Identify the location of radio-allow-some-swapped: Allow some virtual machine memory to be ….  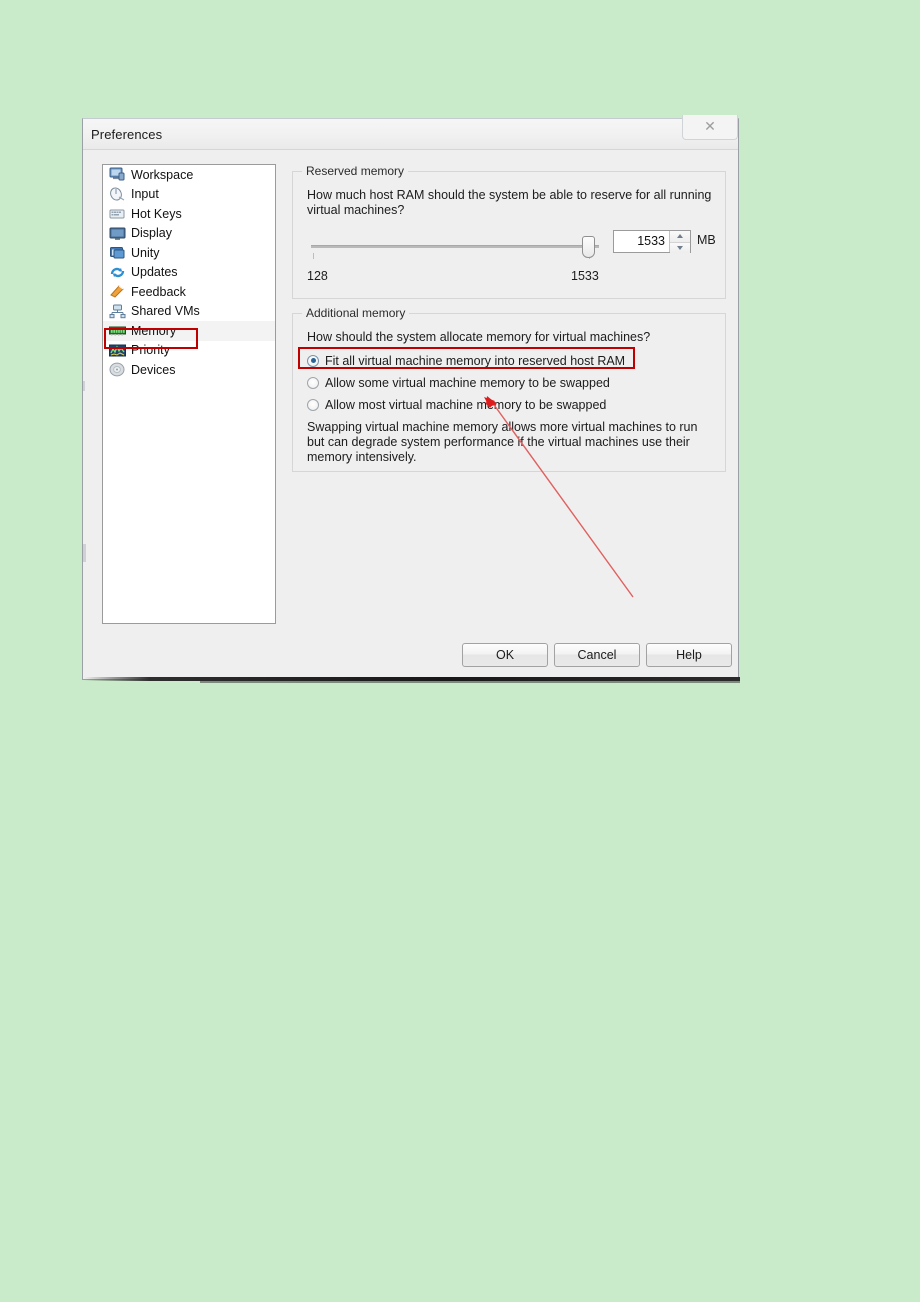
(458, 382).